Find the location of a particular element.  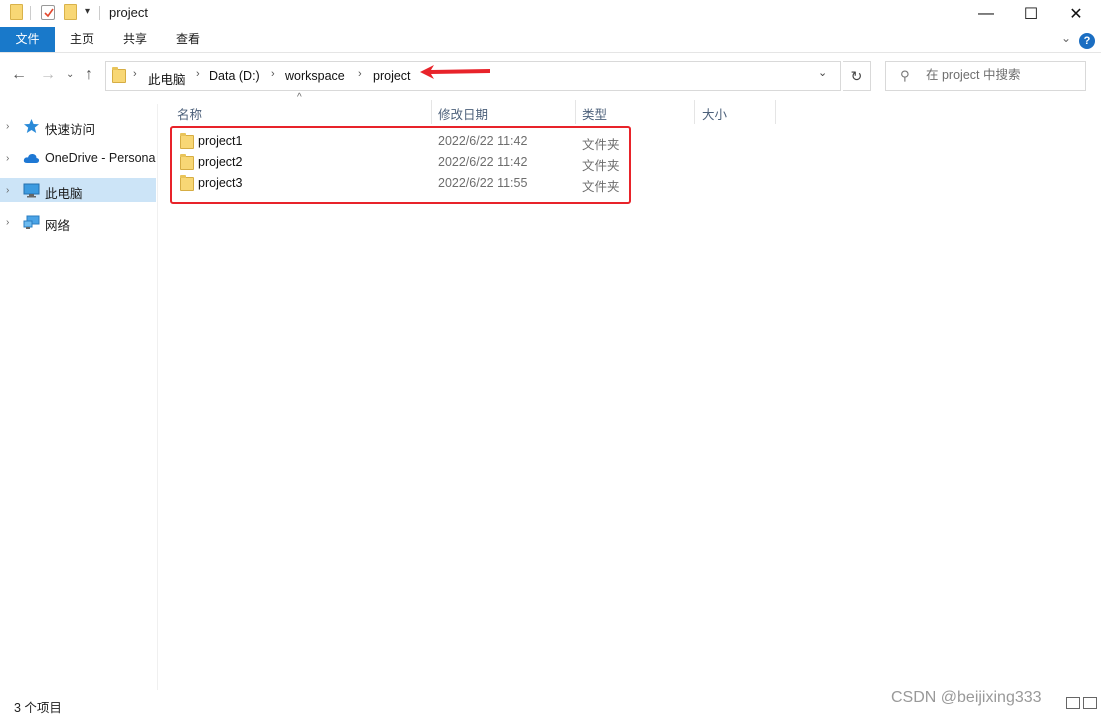

forward-button: → is located at coordinates (48, 75).